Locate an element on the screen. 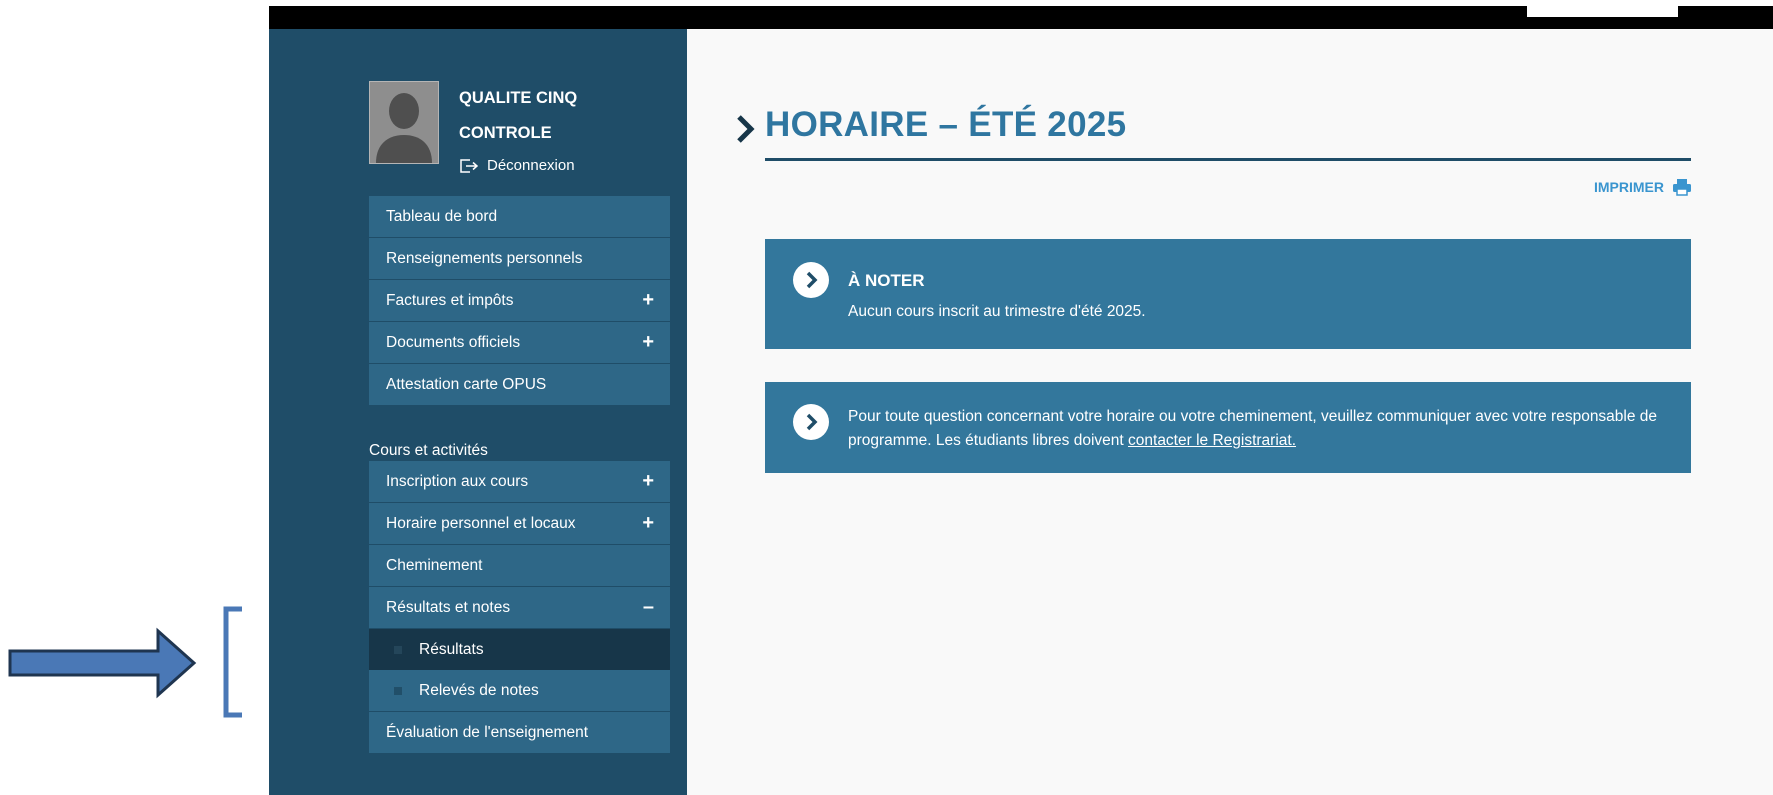 The height and width of the screenshot is (795, 1773). user-name-line1: QUALITE CINQ is located at coordinates (518, 98).